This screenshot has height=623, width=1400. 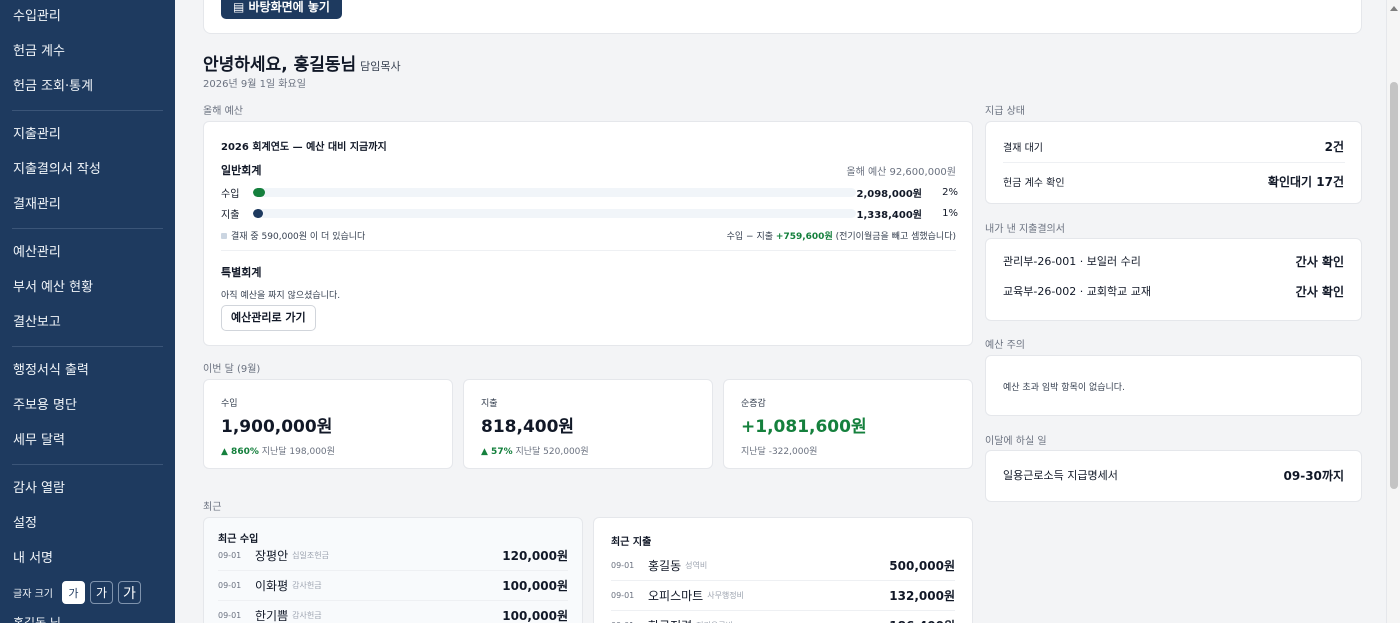 What do you see at coordinates (1023, 148) in the screenshot?
I see `status-row-label: 결재 대기` at bounding box center [1023, 148].